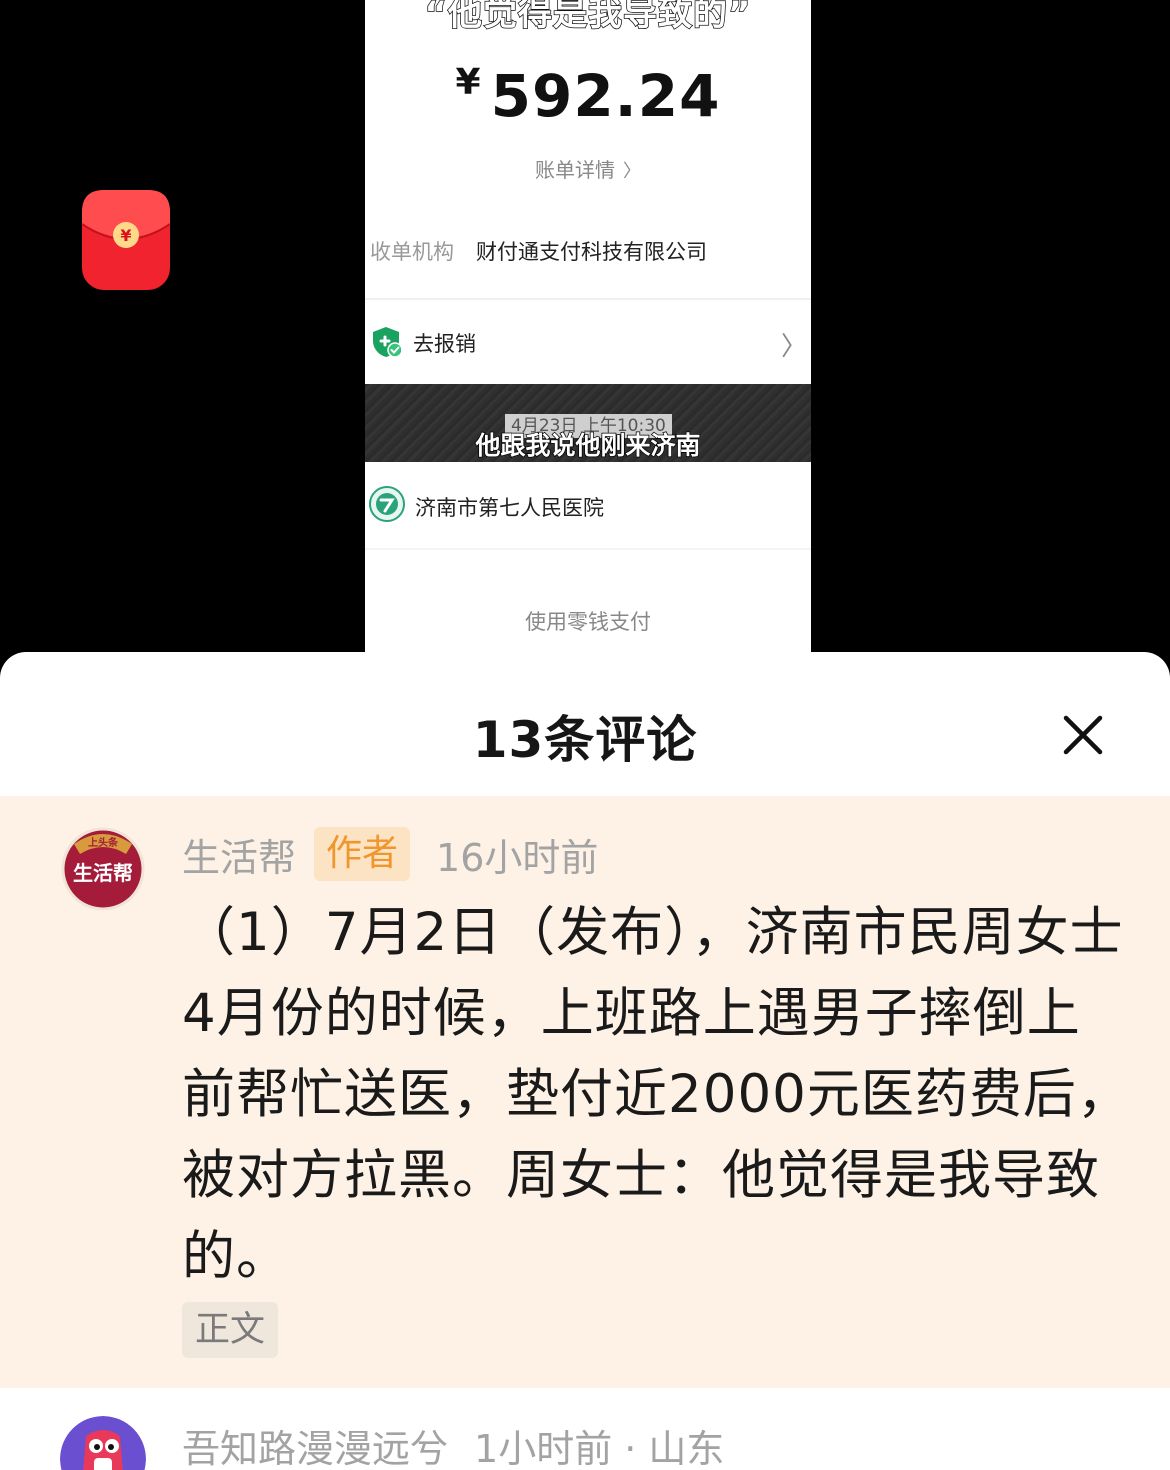 This screenshot has width=1170, height=1470. What do you see at coordinates (103, 842) in the screenshot?
I see `avatar-banner-text: 上头条` at bounding box center [103, 842].